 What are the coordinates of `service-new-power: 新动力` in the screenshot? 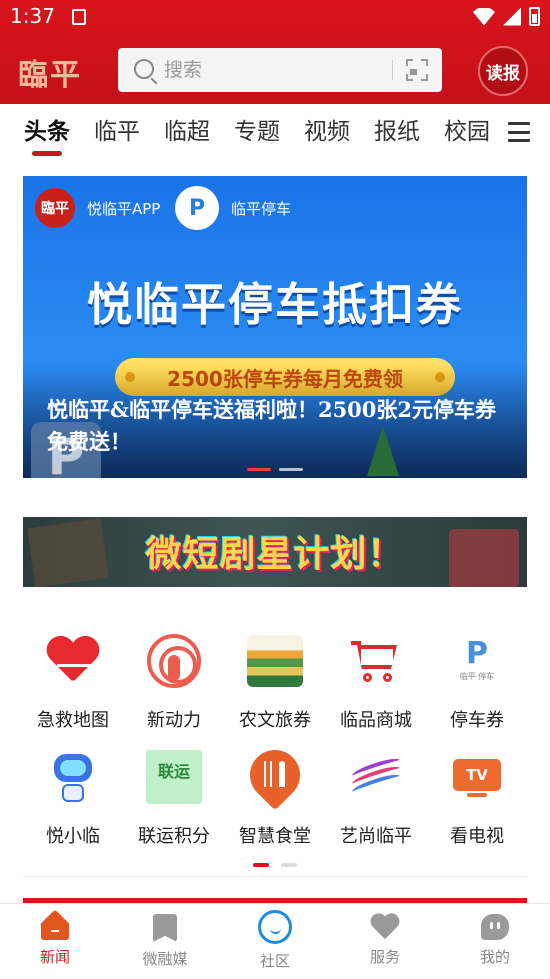 It's located at (174, 678).